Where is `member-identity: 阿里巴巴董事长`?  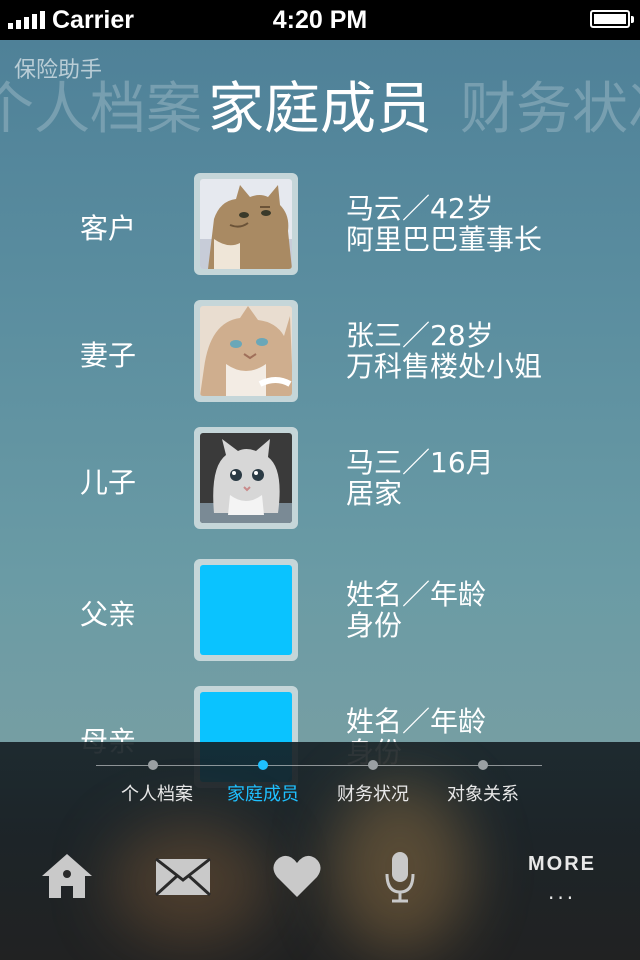 member-identity: 阿里巴巴董事长 is located at coordinates (444, 239).